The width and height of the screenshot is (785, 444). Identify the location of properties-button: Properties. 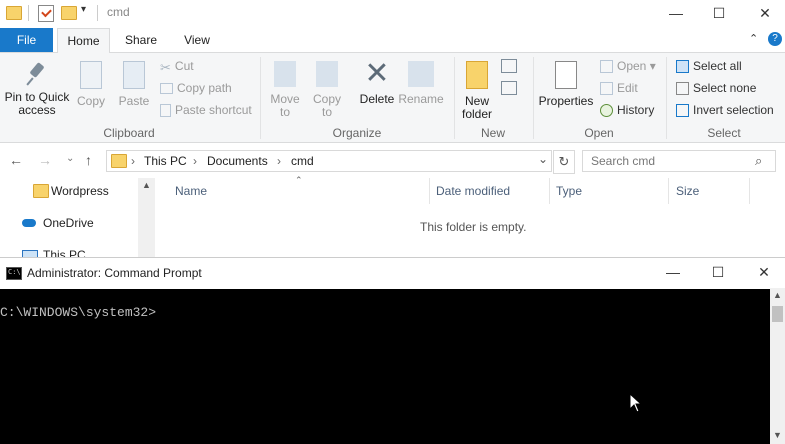
(566, 84).